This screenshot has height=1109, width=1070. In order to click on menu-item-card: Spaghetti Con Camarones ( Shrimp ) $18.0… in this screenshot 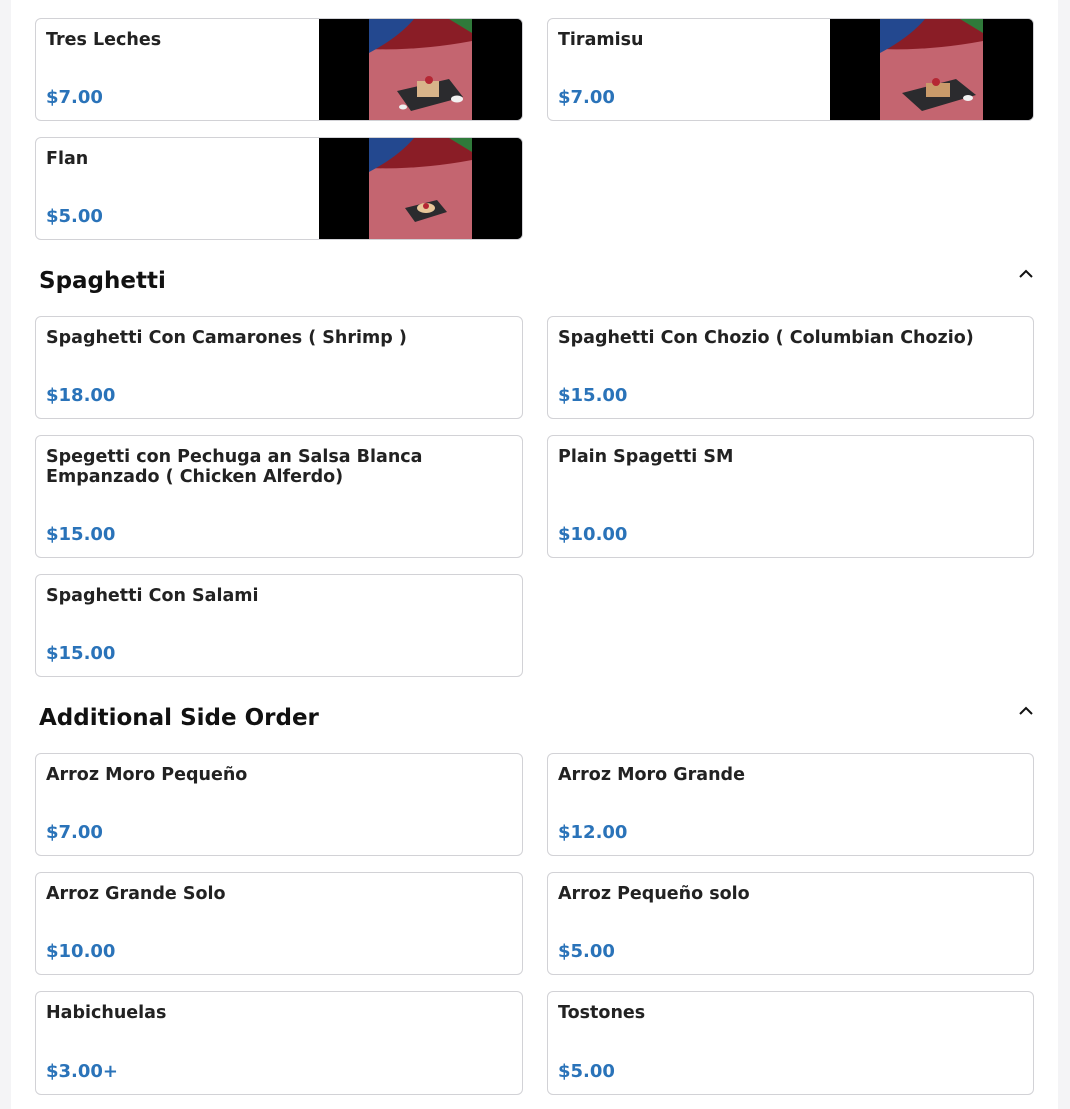, I will do `click(279, 367)`.